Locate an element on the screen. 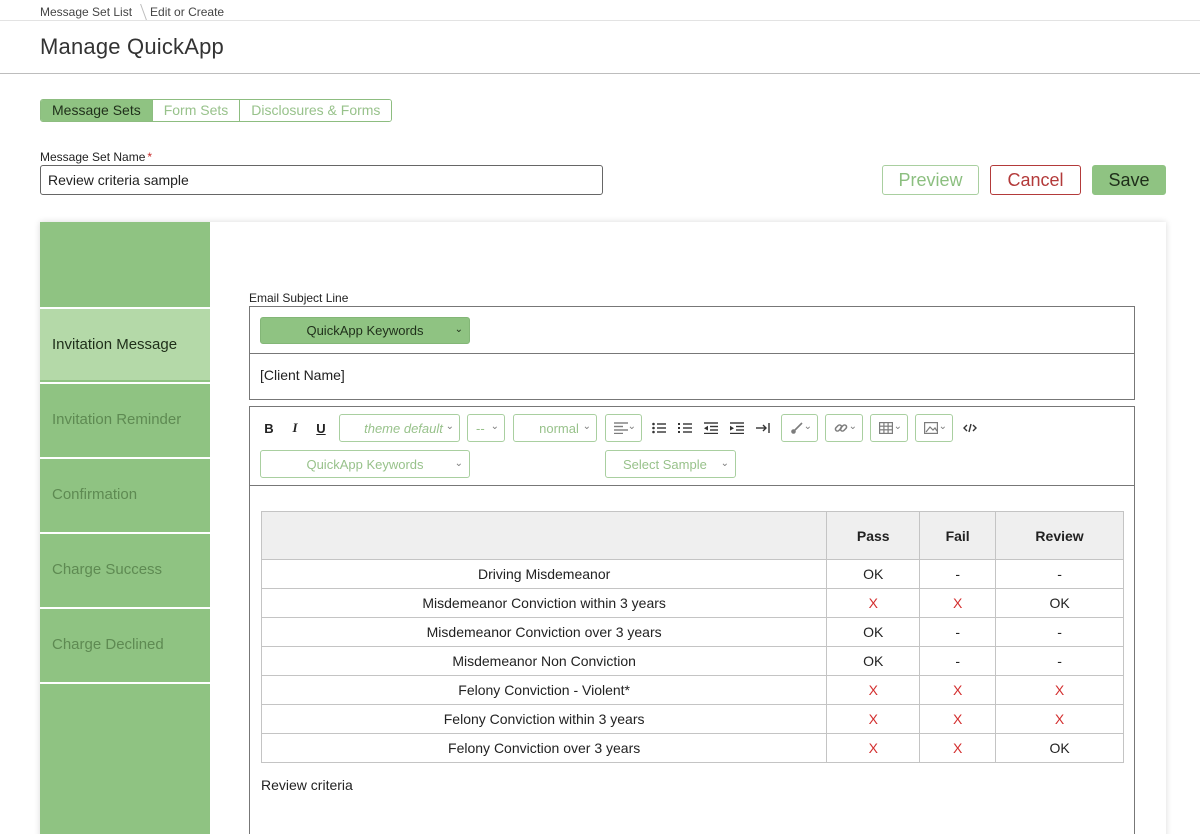 The width and height of the screenshot is (1200, 834). select-sample-label: Select Sample is located at coordinates (665, 464).